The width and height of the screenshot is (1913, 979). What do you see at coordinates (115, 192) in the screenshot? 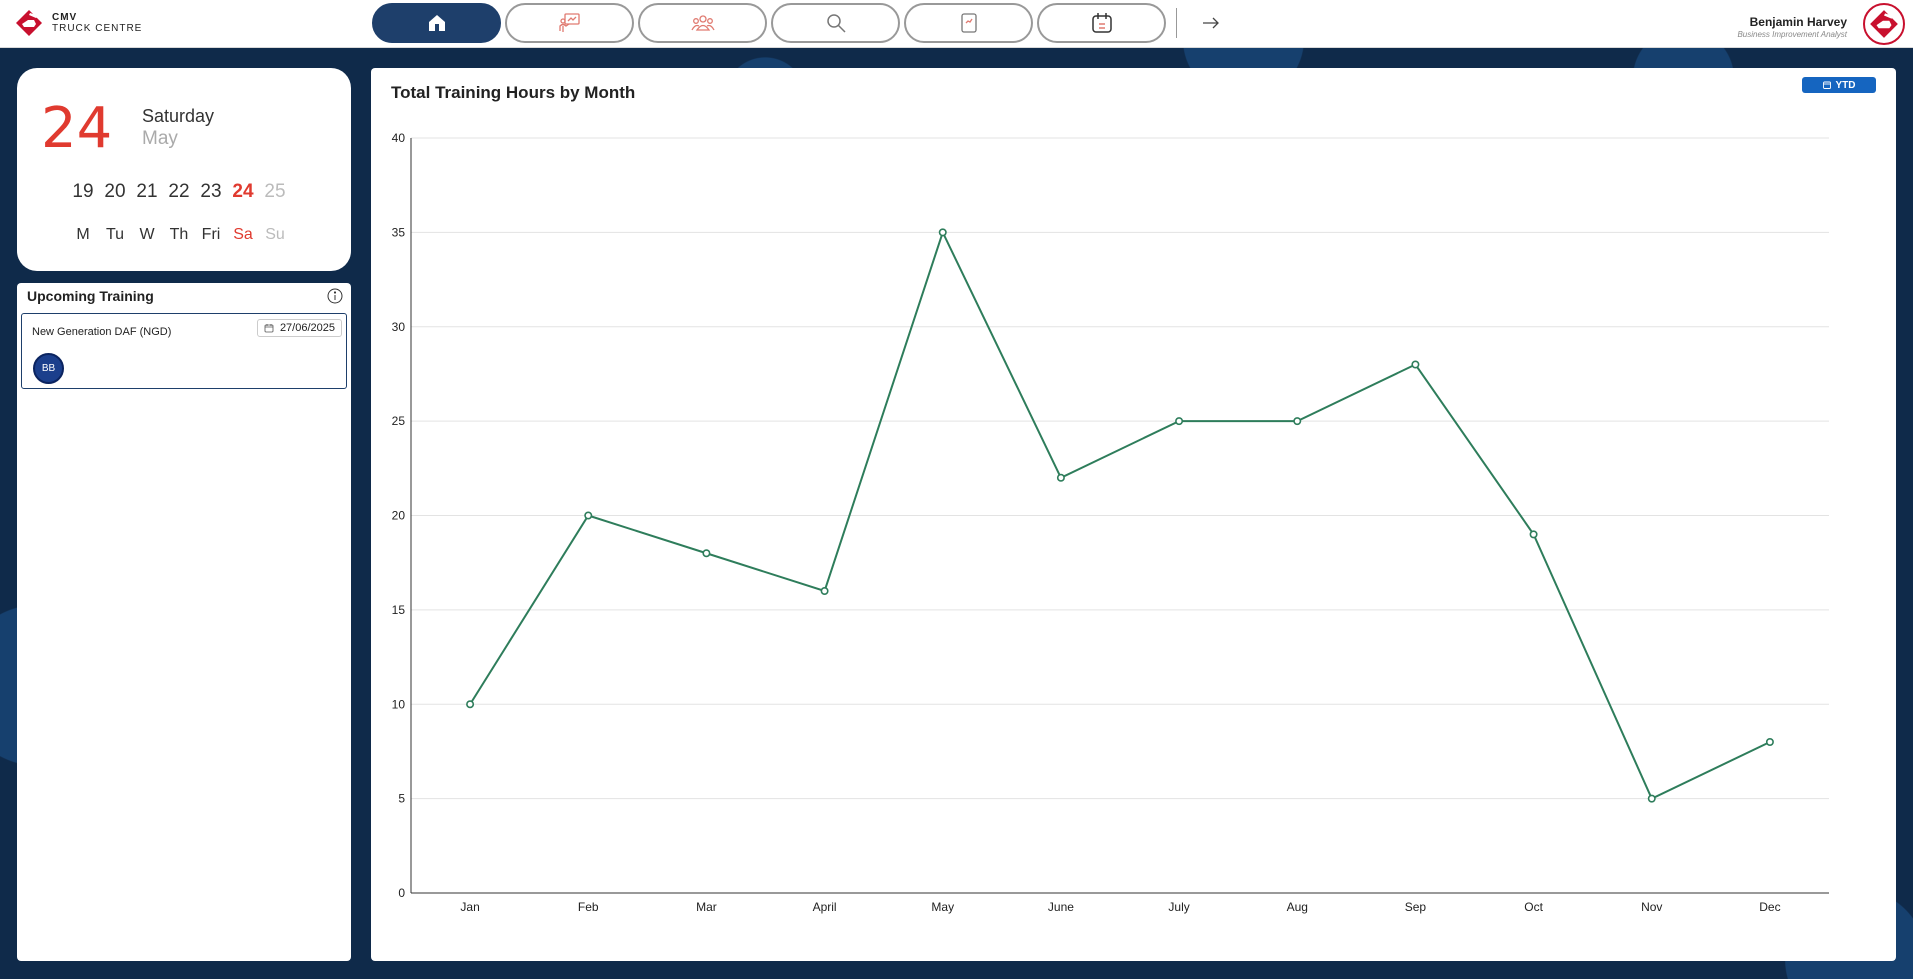
I see `week-day: 20` at bounding box center [115, 192].